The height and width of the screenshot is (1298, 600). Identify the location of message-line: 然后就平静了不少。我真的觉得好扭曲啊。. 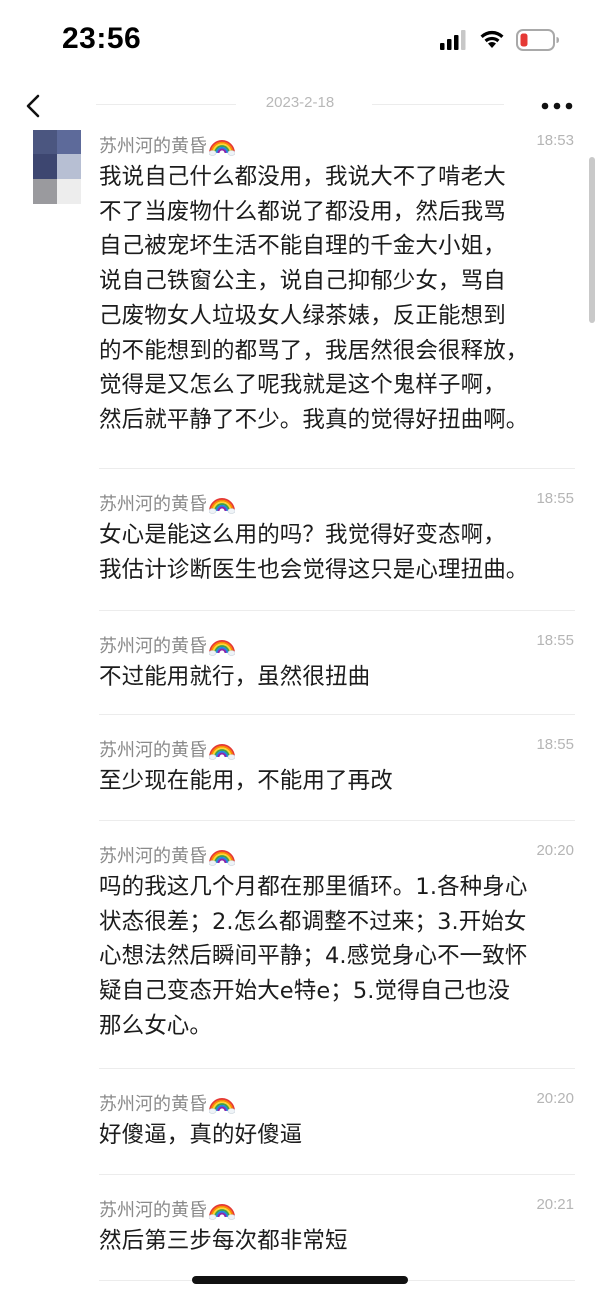
(314, 419).